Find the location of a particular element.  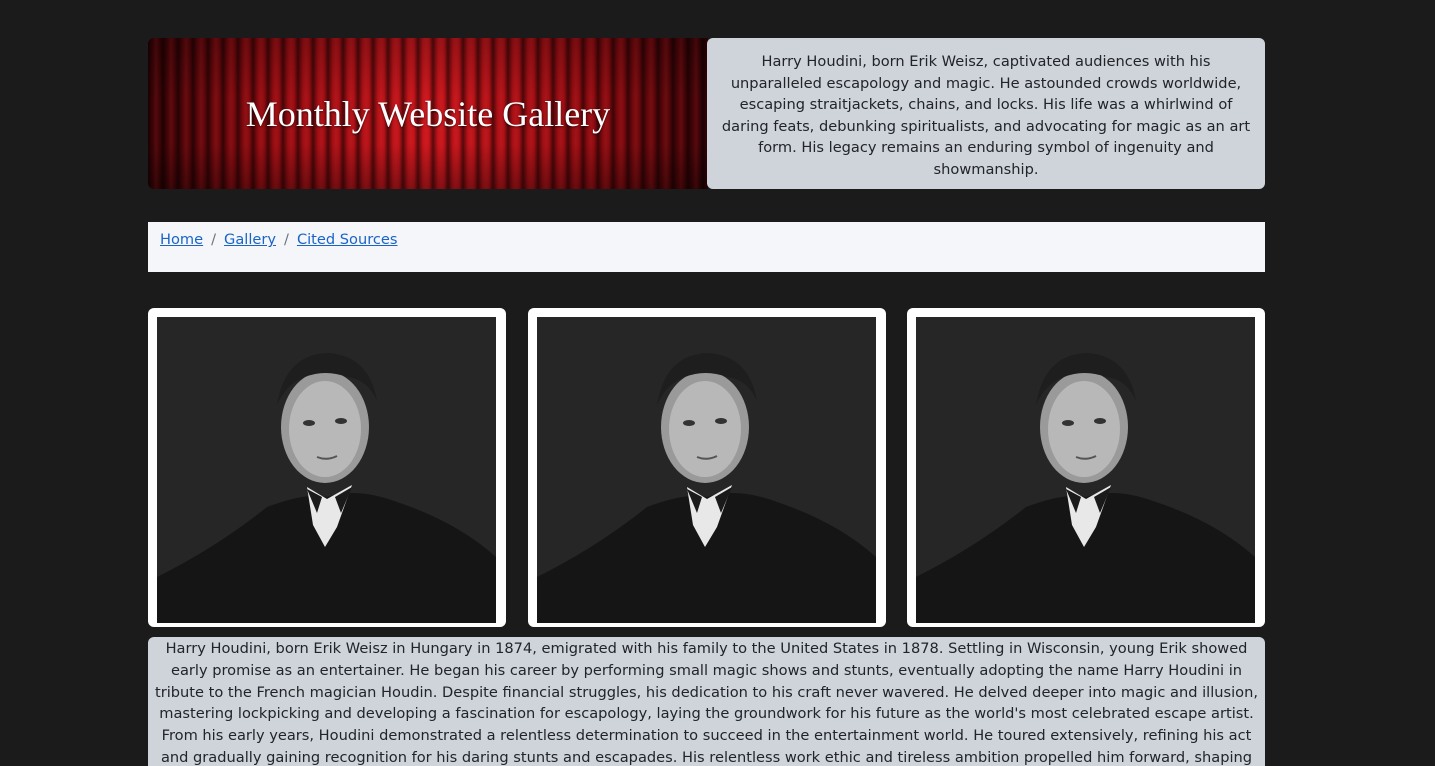

breadcrumb: Home / Gallery / Cited Sources is located at coordinates (706, 247).